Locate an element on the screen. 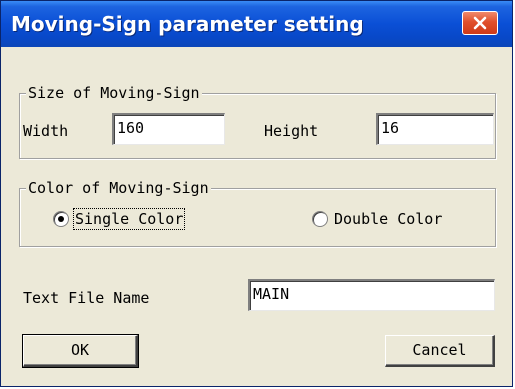 The image size is (515, 389). double-color-label: Double Color is located at coordinates (388, 219).